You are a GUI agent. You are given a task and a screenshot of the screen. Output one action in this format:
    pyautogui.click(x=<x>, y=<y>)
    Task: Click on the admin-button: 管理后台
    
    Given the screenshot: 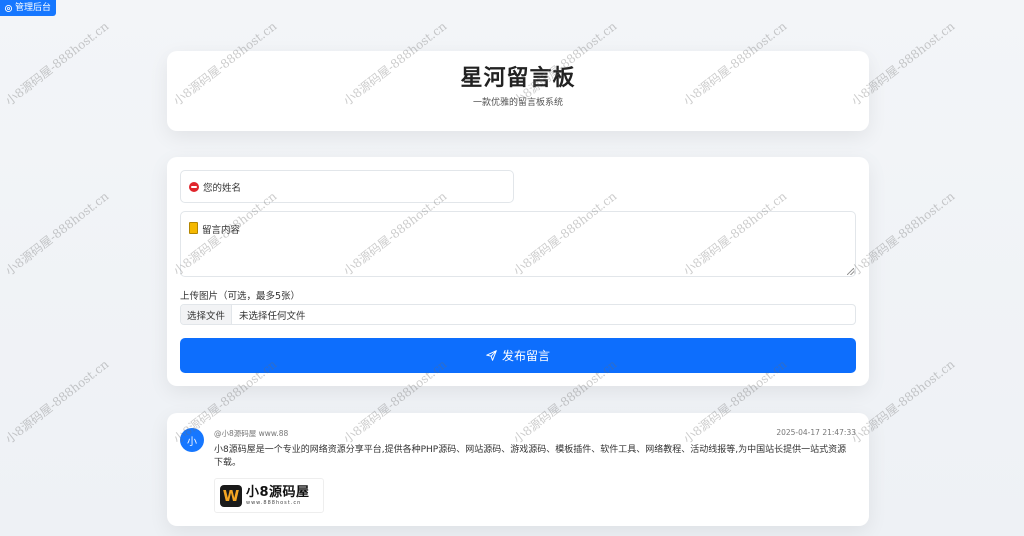 What is the action you would take?
    pyautogui.click(x=28, y=8)
    